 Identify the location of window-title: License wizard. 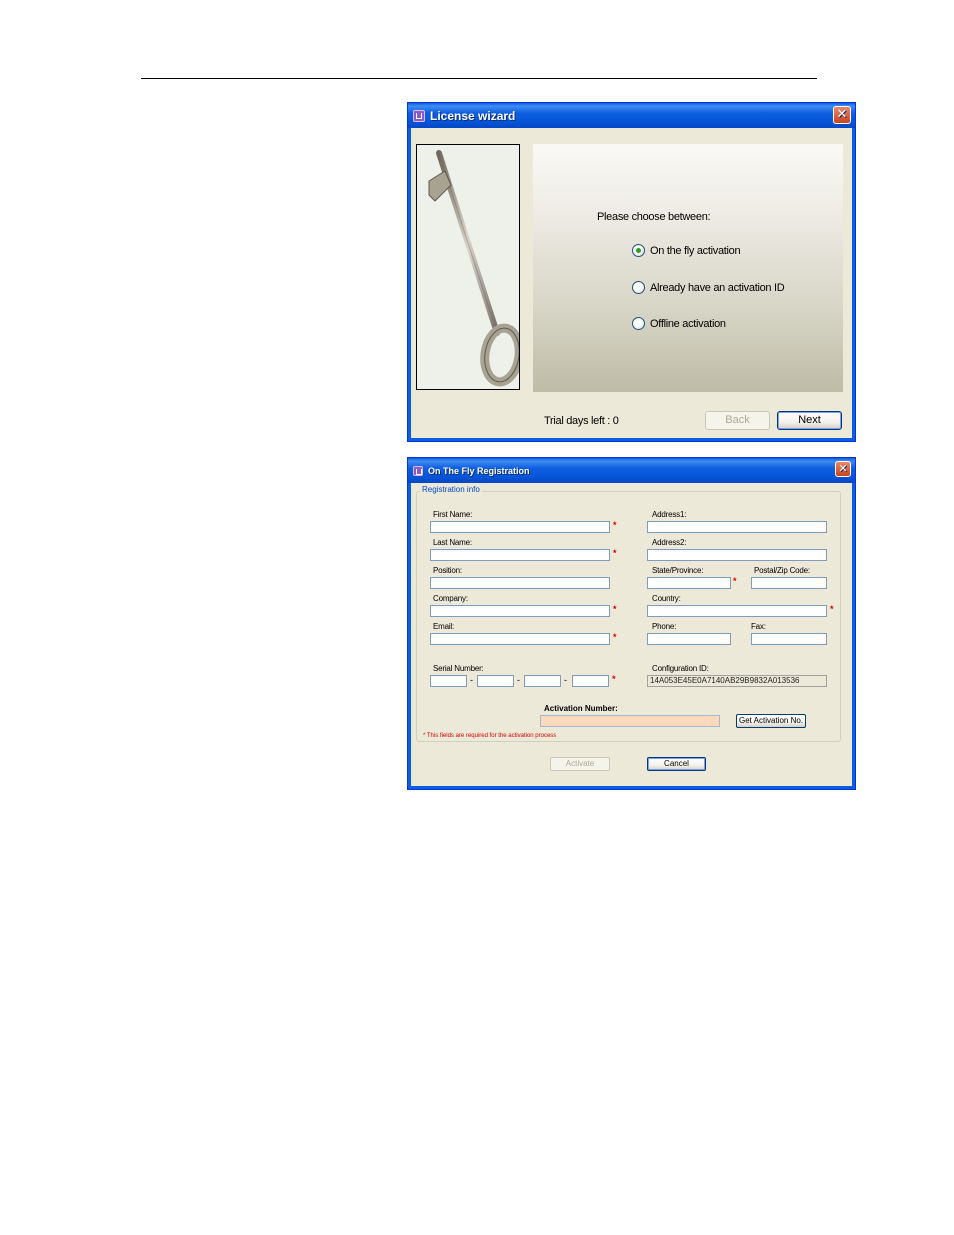
(473, 115).